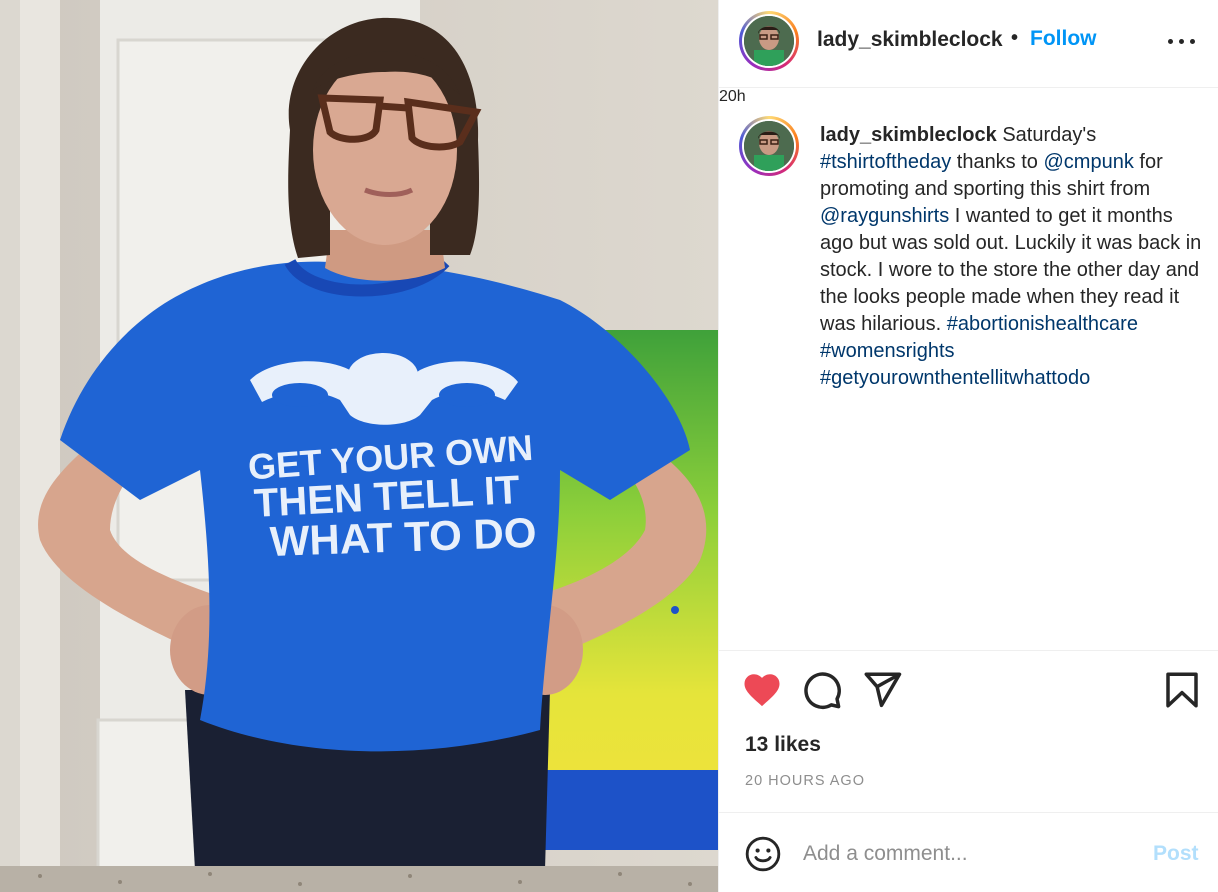  Describe the element at coordinates (1182, 40) in the screenshot. I see `more-horizontal-icon` at that location.